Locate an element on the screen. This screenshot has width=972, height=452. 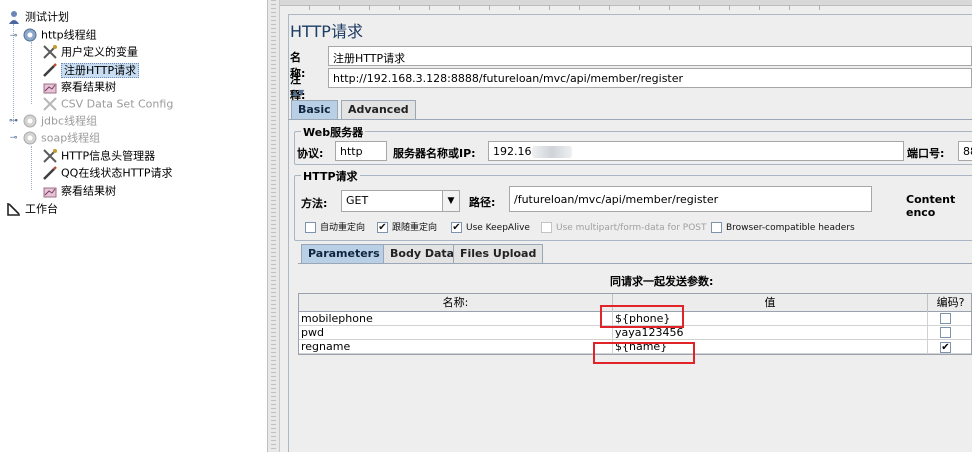
path-label: 路径: is located at coordinates (482, 202).